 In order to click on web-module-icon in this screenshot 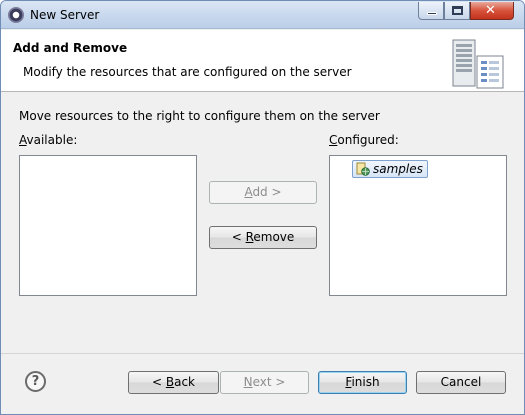, I will do `click(363, 169)`.